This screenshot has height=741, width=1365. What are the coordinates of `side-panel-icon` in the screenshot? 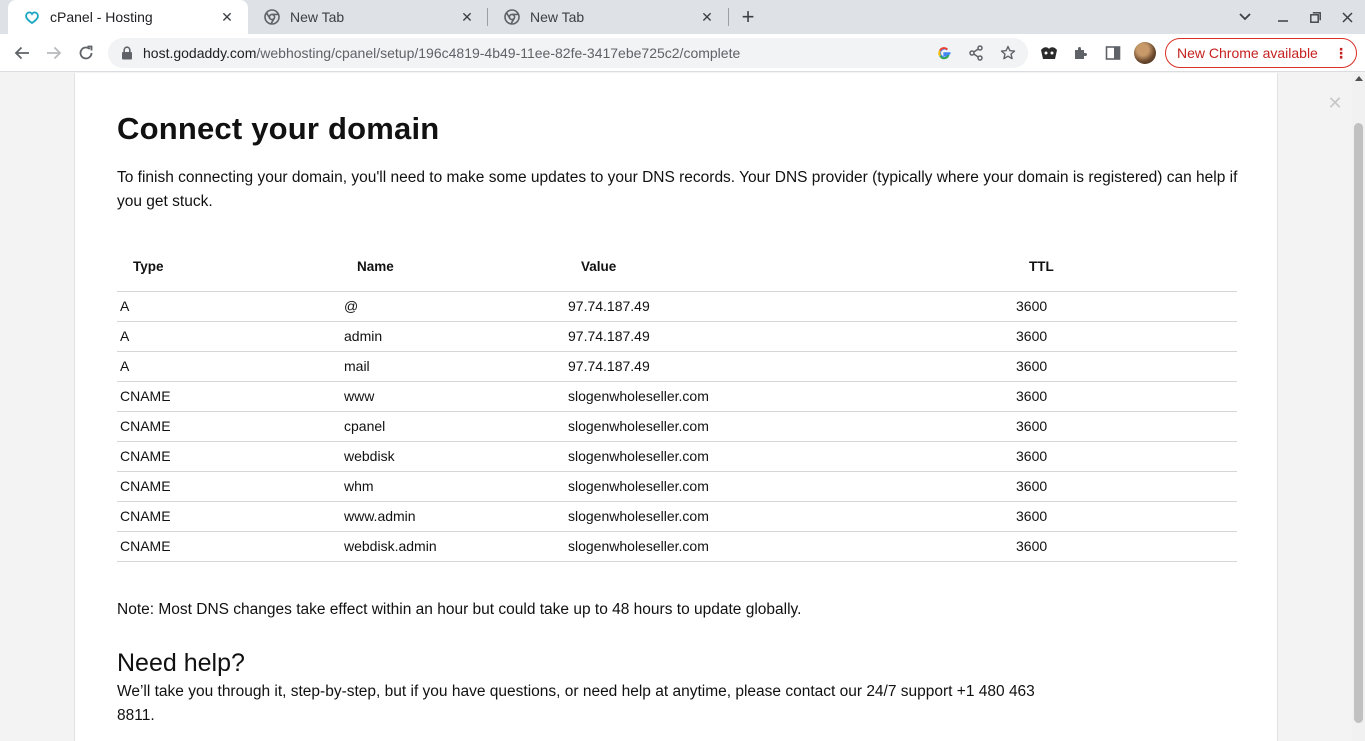 It's located at (1113, 53).